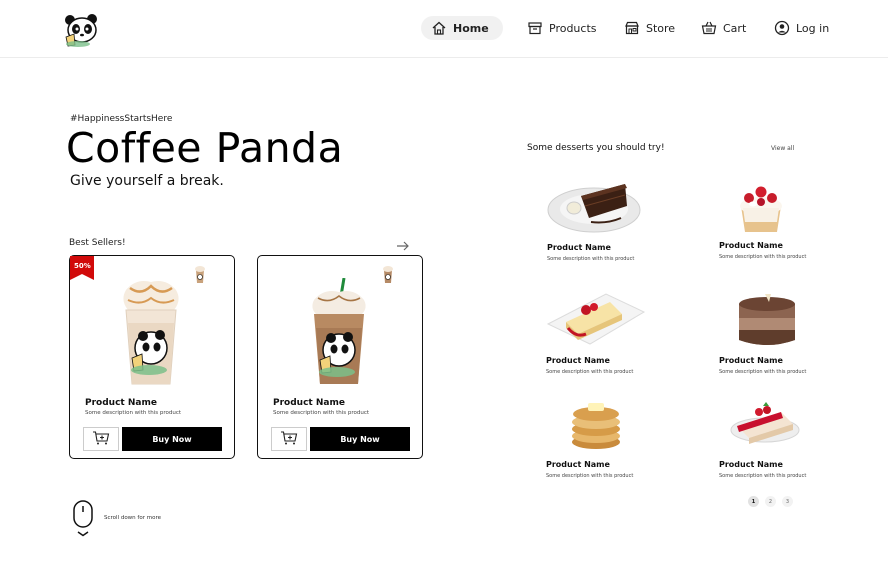 The height and width of the screenshot is (572, 888). Describe the element at coordinates (632, 28) in the screenshot. I see `store-icon` at that location.